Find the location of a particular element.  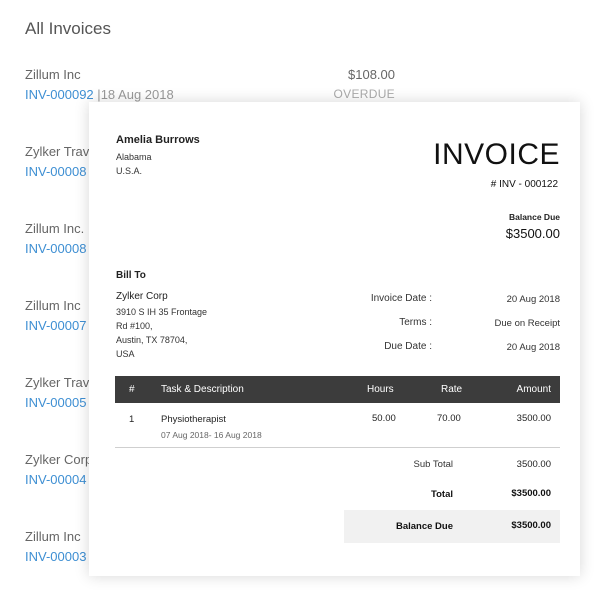

invoice-date: 18 Aug 2018 is located at coordinates (137, 94).